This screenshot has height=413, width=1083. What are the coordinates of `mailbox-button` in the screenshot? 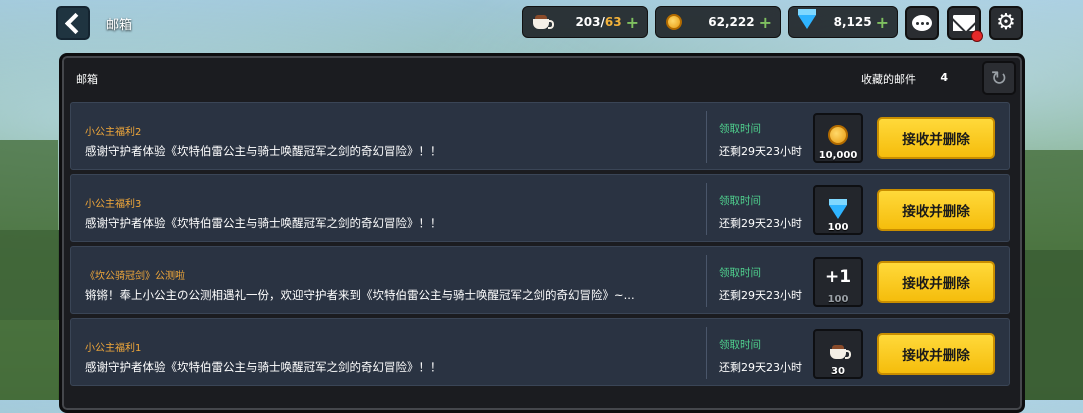 It's located at (965, 24).